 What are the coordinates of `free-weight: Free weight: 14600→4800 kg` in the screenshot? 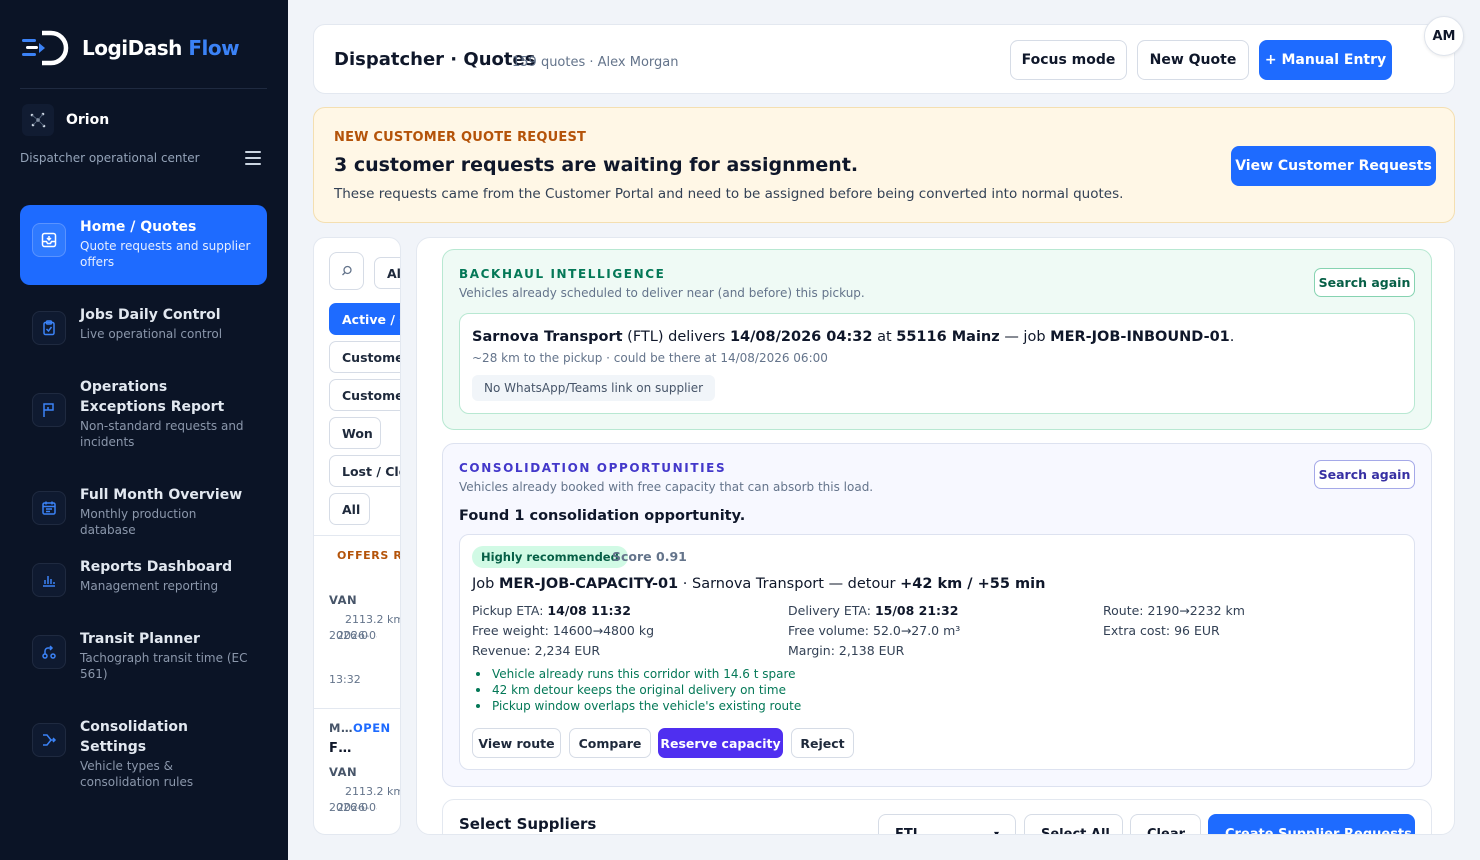 It's located at (563, 630).